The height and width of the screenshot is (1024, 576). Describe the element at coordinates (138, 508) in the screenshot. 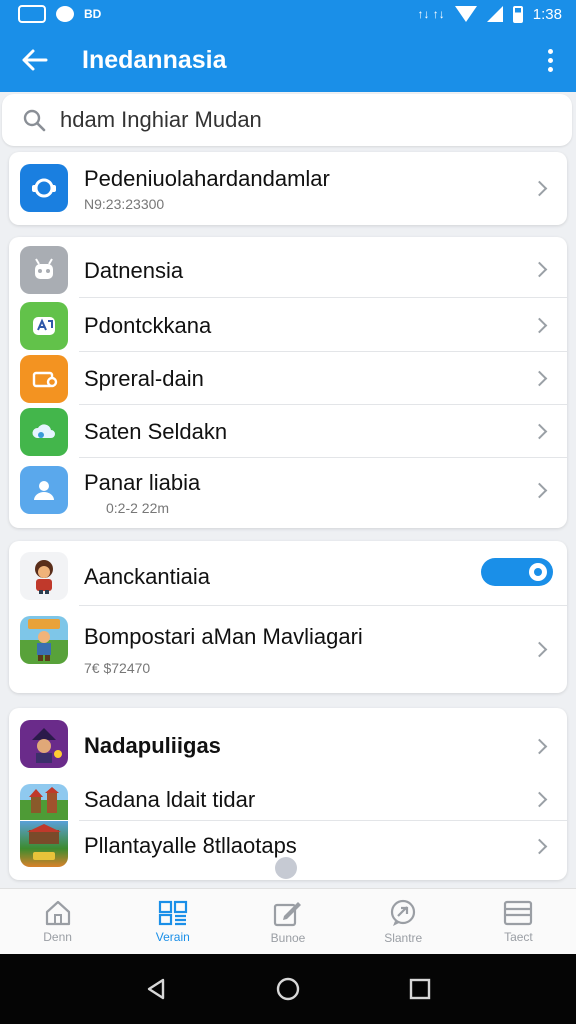

I see `settings-item-subtitle: 0:2-2 22m` at that location.